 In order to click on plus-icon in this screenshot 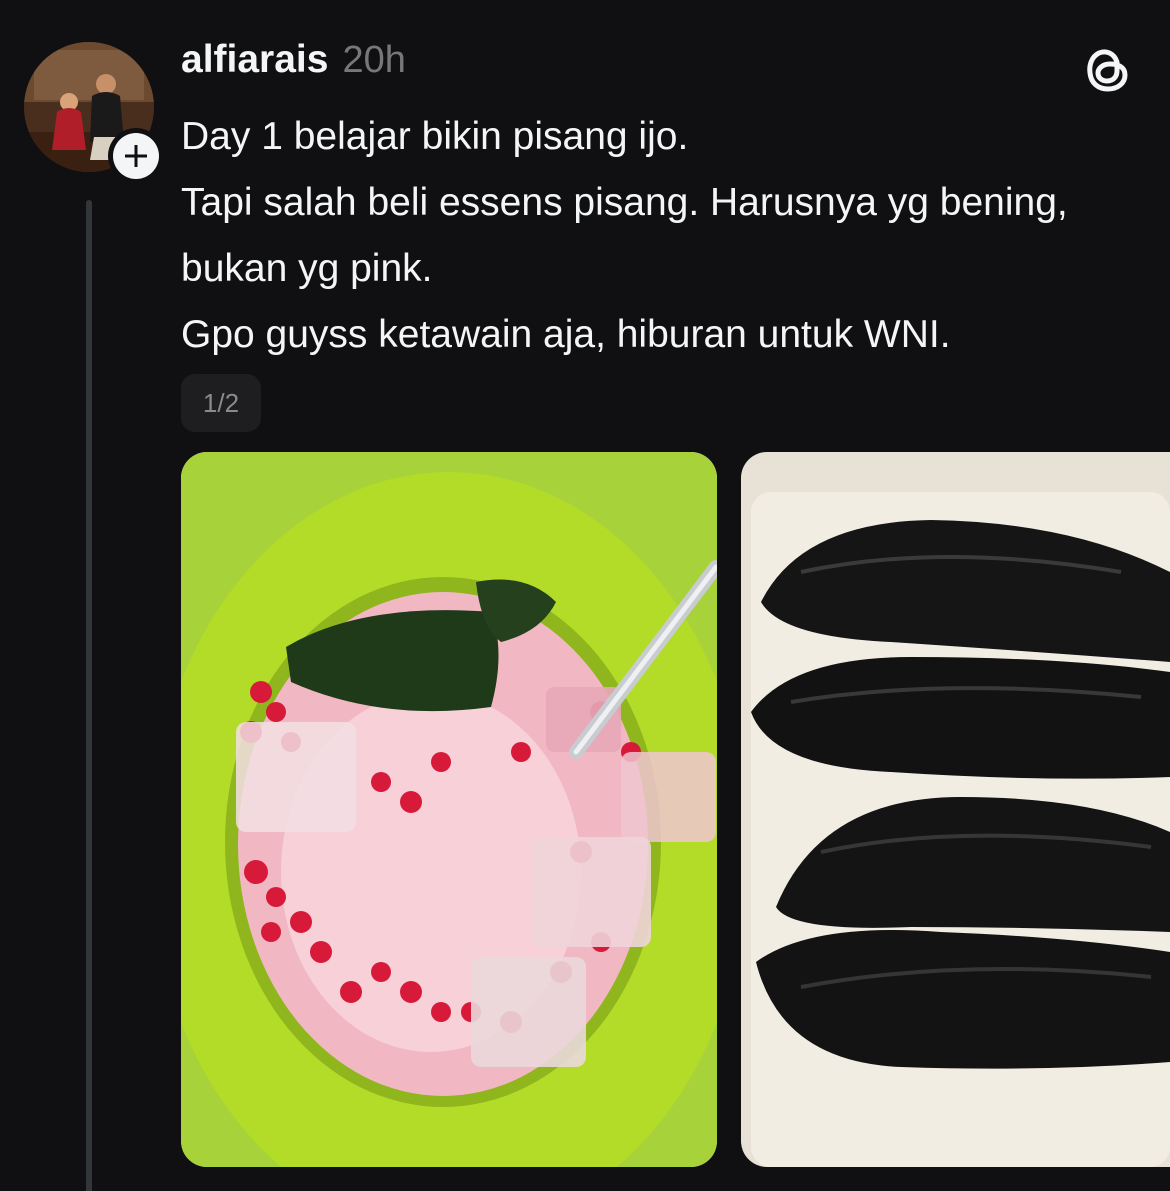, I will do `click(136, 156)`.